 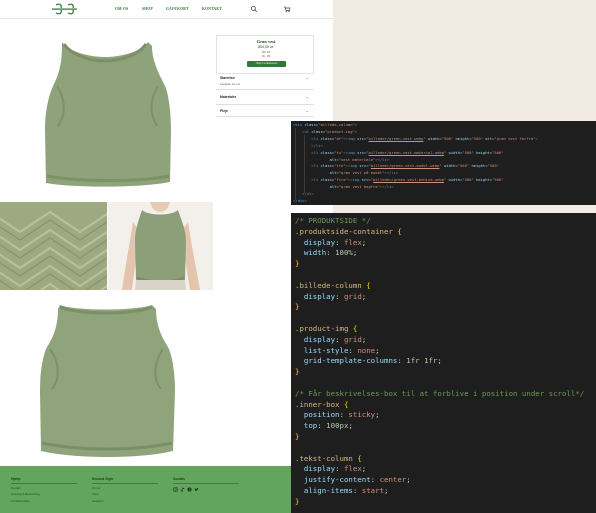 What do you see at coordinates (444, 200) in the screenshot?
I see `code-line: </div>` at bounding box center [444, 200].